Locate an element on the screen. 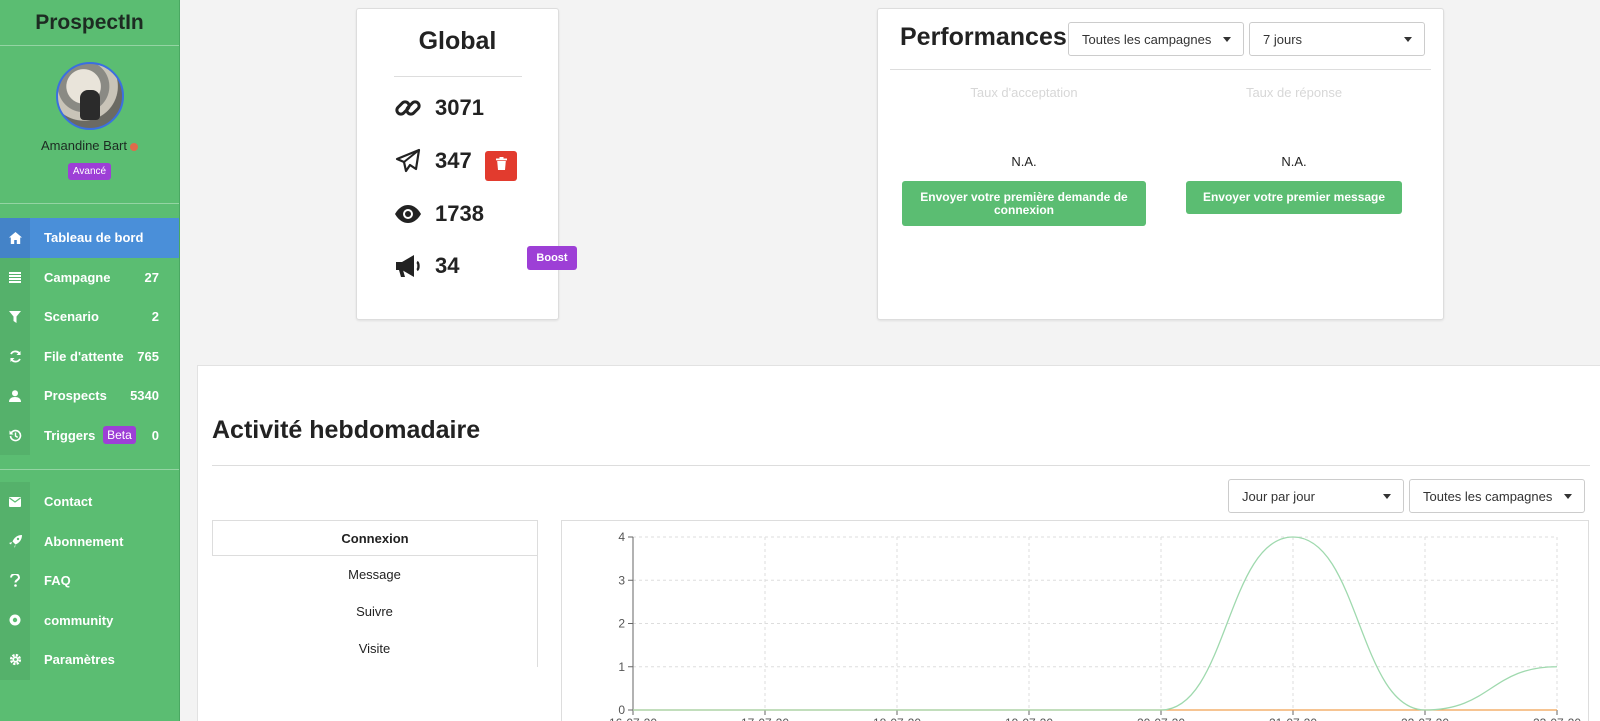  y-tick-label: 0 is located at coordinates (621, 710).